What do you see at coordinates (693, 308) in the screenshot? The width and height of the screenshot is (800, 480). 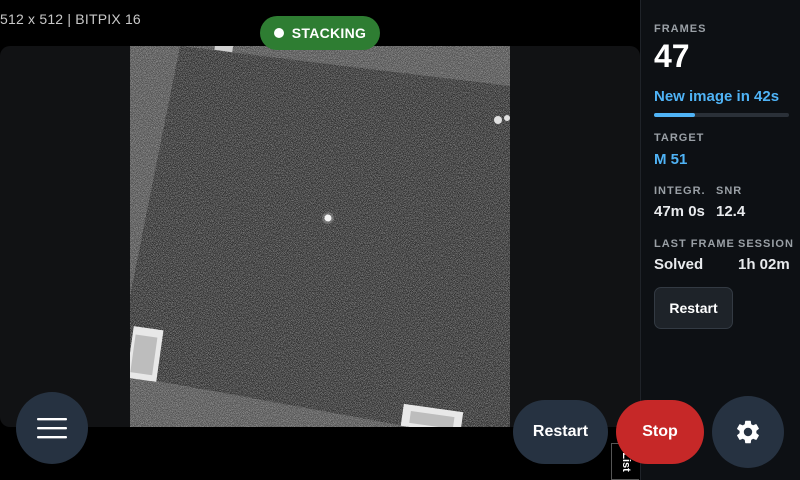 I see `panel-restart-button: Restart` at bounding box center [693, 308].